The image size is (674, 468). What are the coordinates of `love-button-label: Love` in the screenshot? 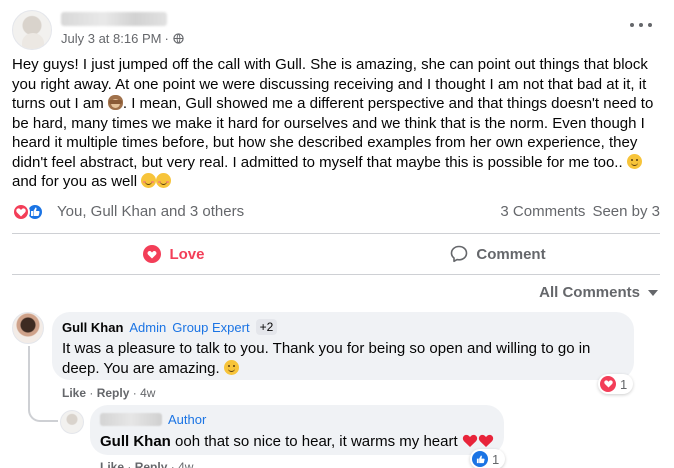 It's located at (187, 254).